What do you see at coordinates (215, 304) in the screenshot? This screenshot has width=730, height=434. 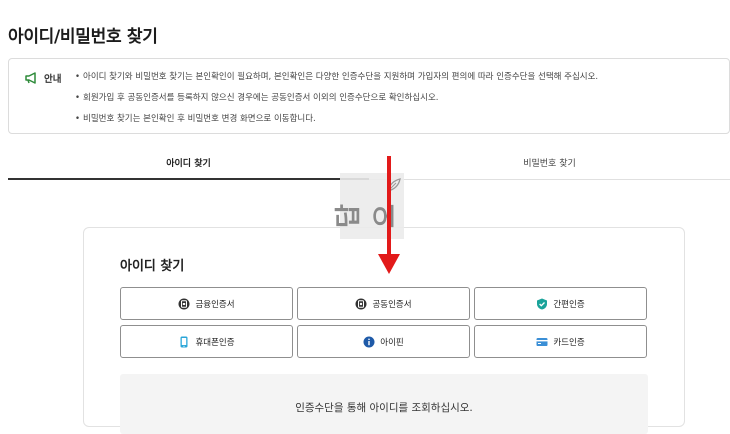 I see `financial-cert-label: 금융인증서` at bounding box center [215, 304].